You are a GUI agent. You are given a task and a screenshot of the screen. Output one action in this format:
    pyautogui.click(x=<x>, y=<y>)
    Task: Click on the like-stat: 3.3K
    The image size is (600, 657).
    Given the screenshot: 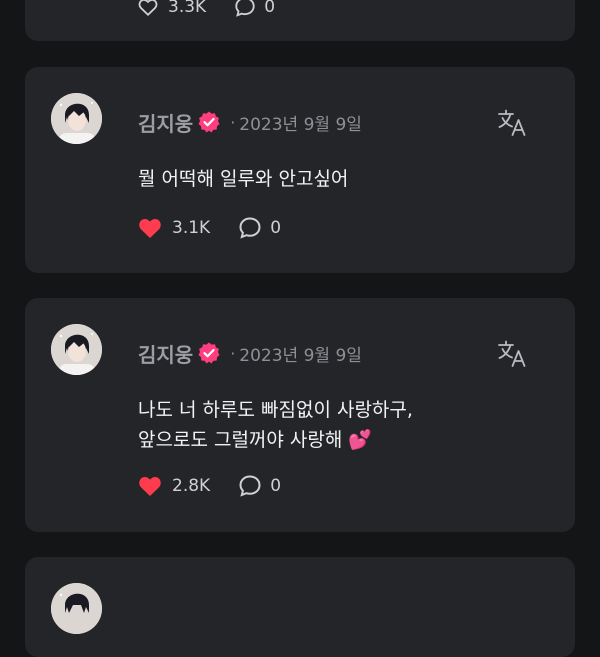 What is the action you would take?
    pyautogui.click(x=172, y=8)
    